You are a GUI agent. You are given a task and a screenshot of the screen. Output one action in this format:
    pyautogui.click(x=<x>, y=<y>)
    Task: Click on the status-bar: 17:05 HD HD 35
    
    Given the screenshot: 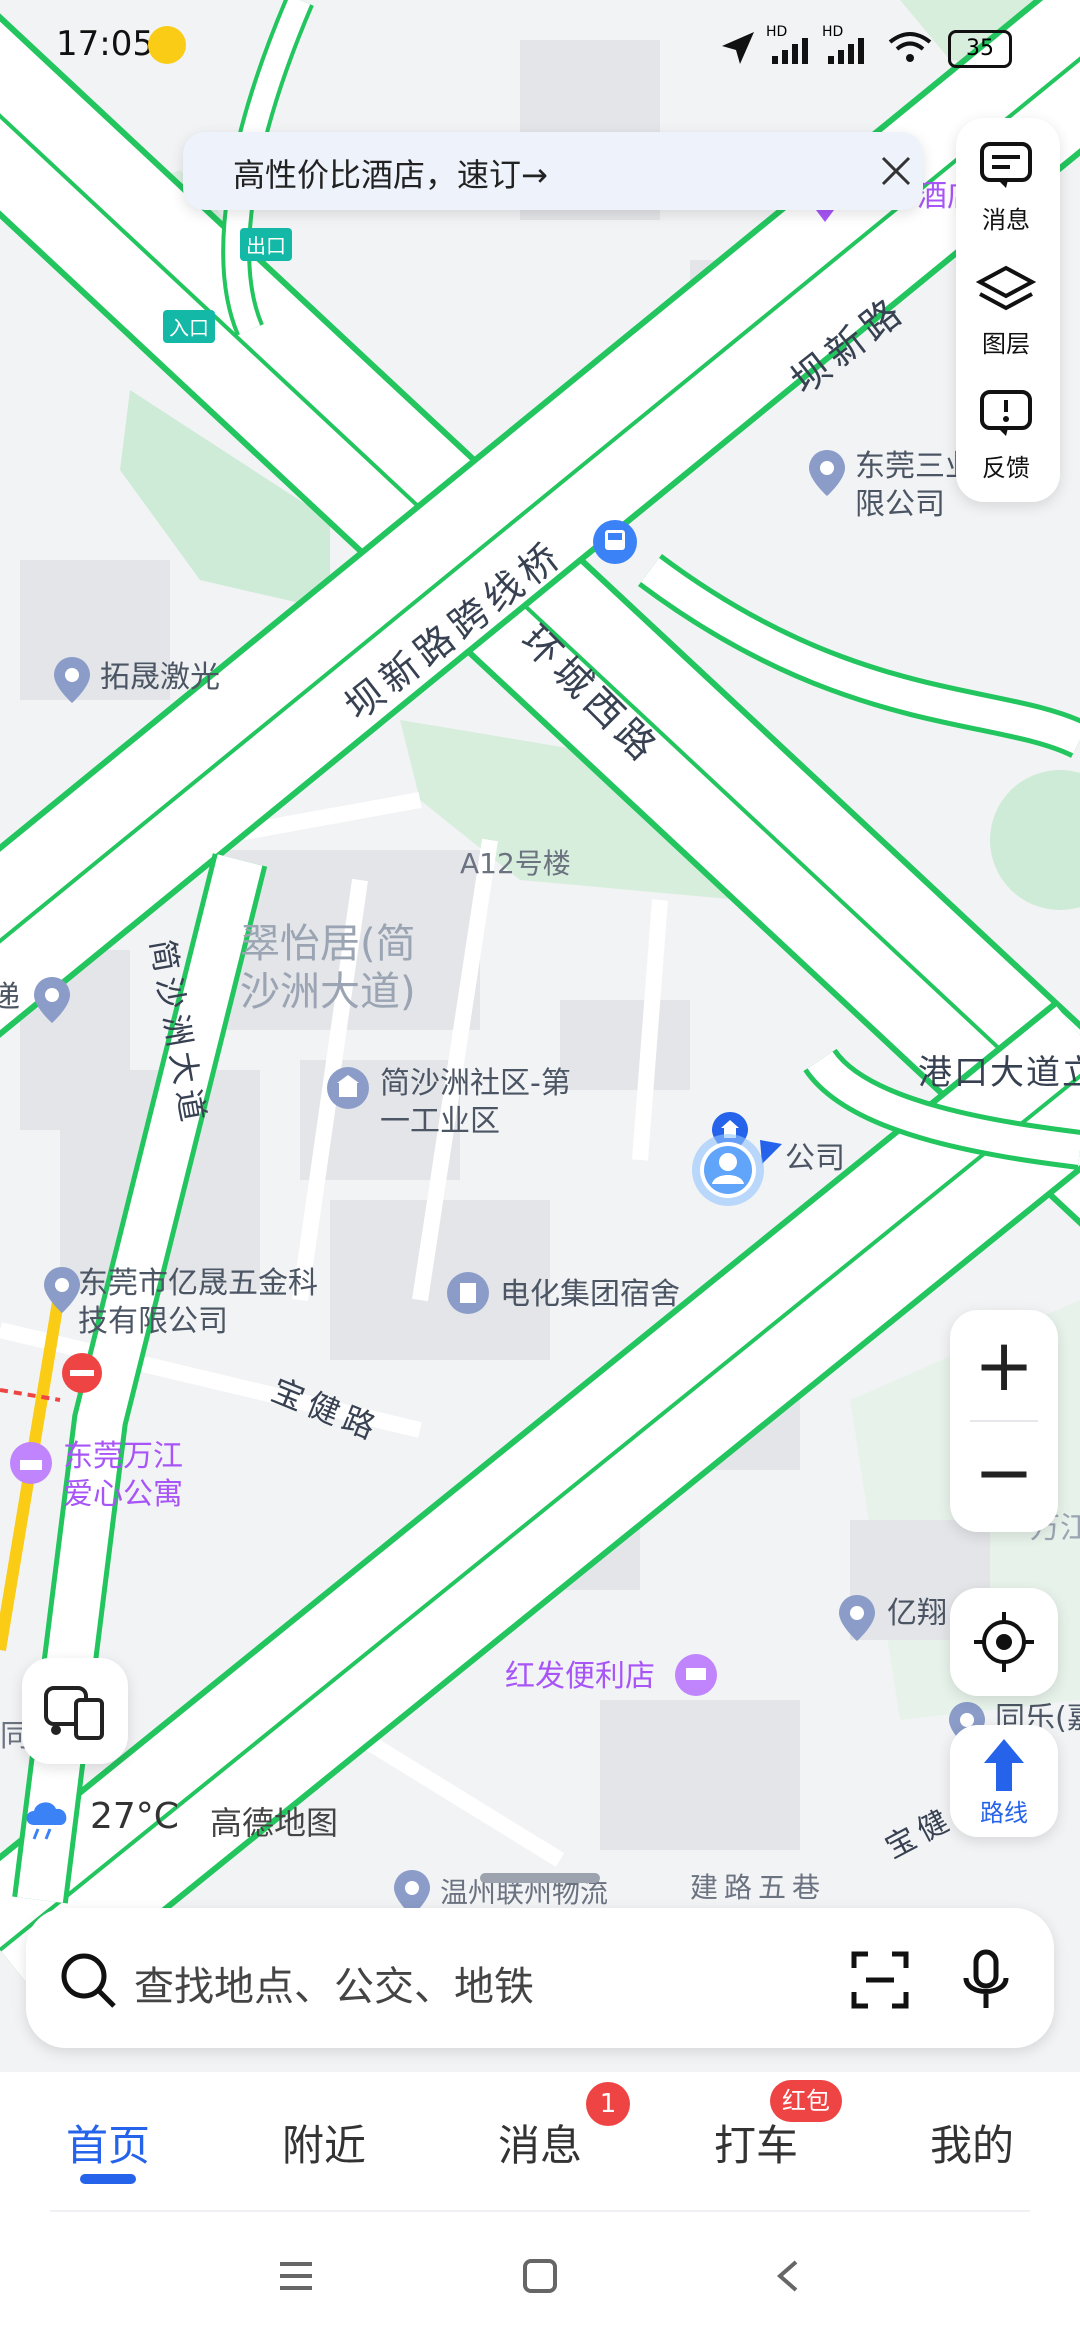 What is the action you would take?
    pyautogui.click(x=540, y=45)
    